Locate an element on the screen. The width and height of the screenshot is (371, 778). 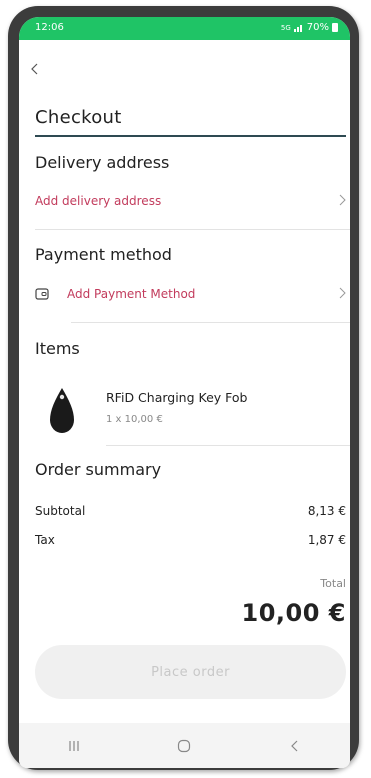
title-underline is located at coordinates (190, 136).